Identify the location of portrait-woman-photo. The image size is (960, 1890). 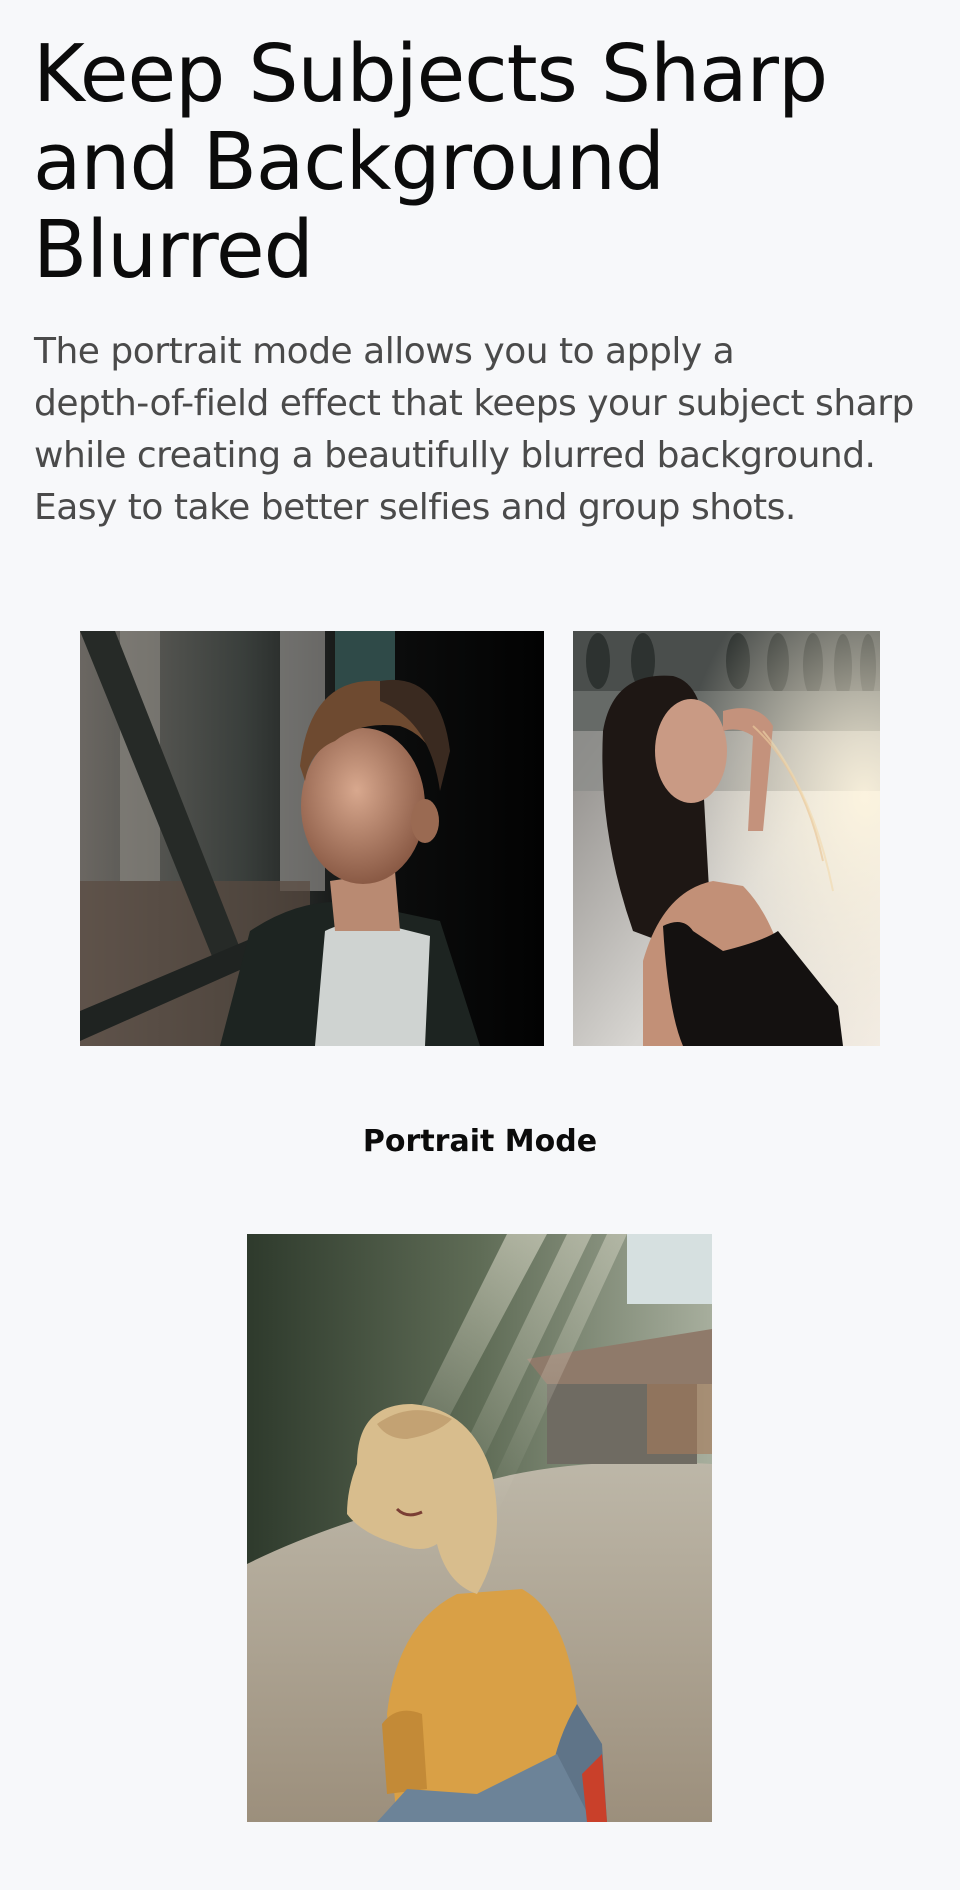
(726, 838).